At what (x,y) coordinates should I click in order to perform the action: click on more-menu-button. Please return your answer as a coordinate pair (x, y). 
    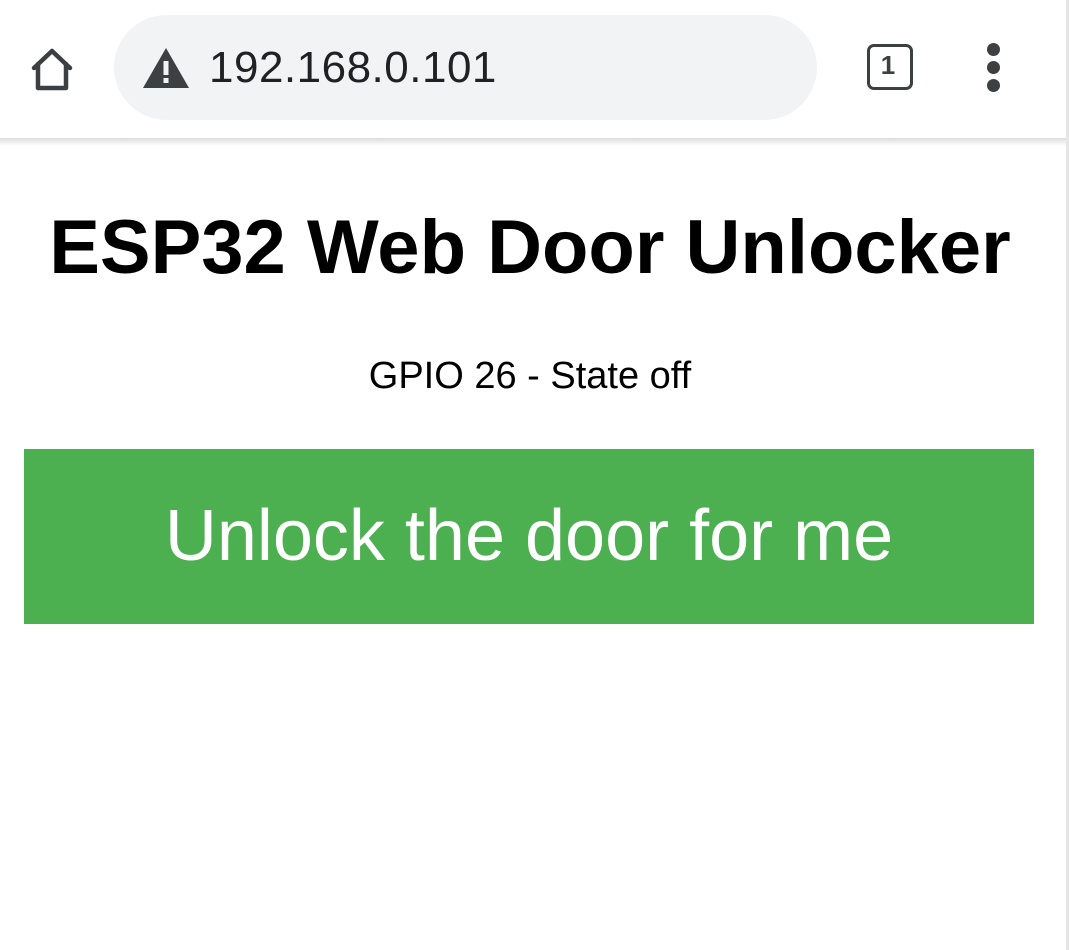
    Looking at the image, I should click on (994, 68).